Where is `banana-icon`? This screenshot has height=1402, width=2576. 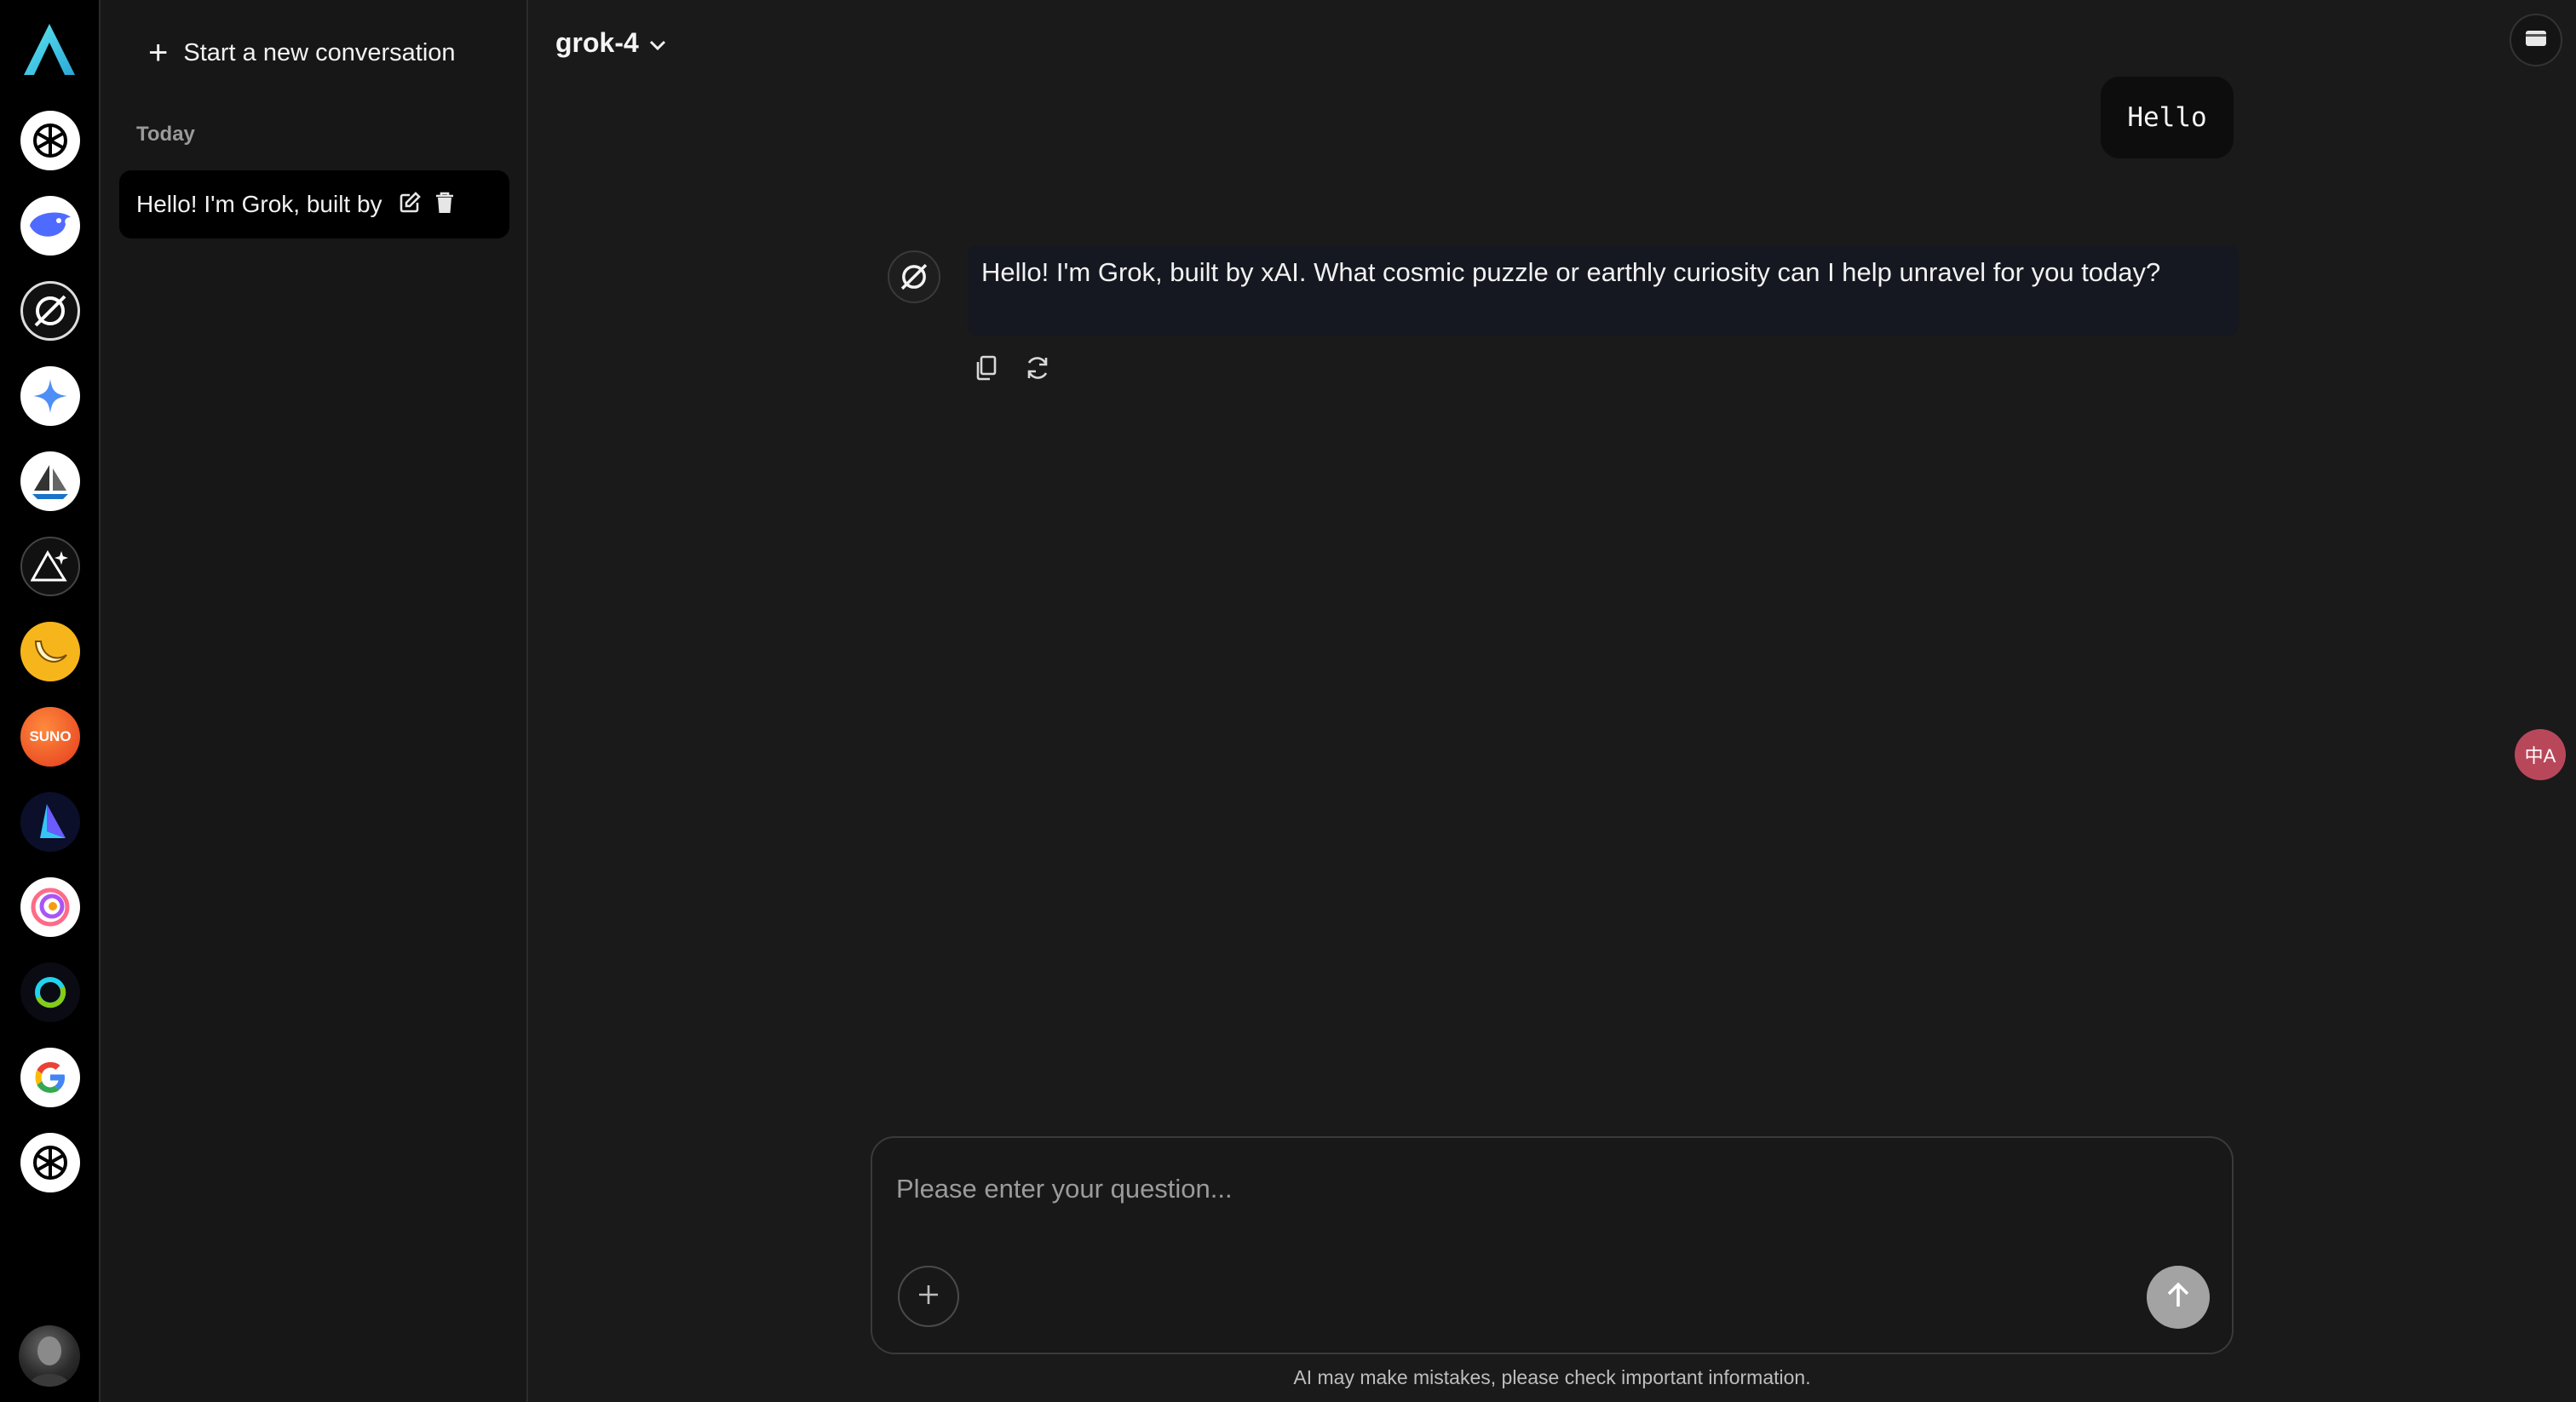 banana-icon is located at coordinates (50, 651).